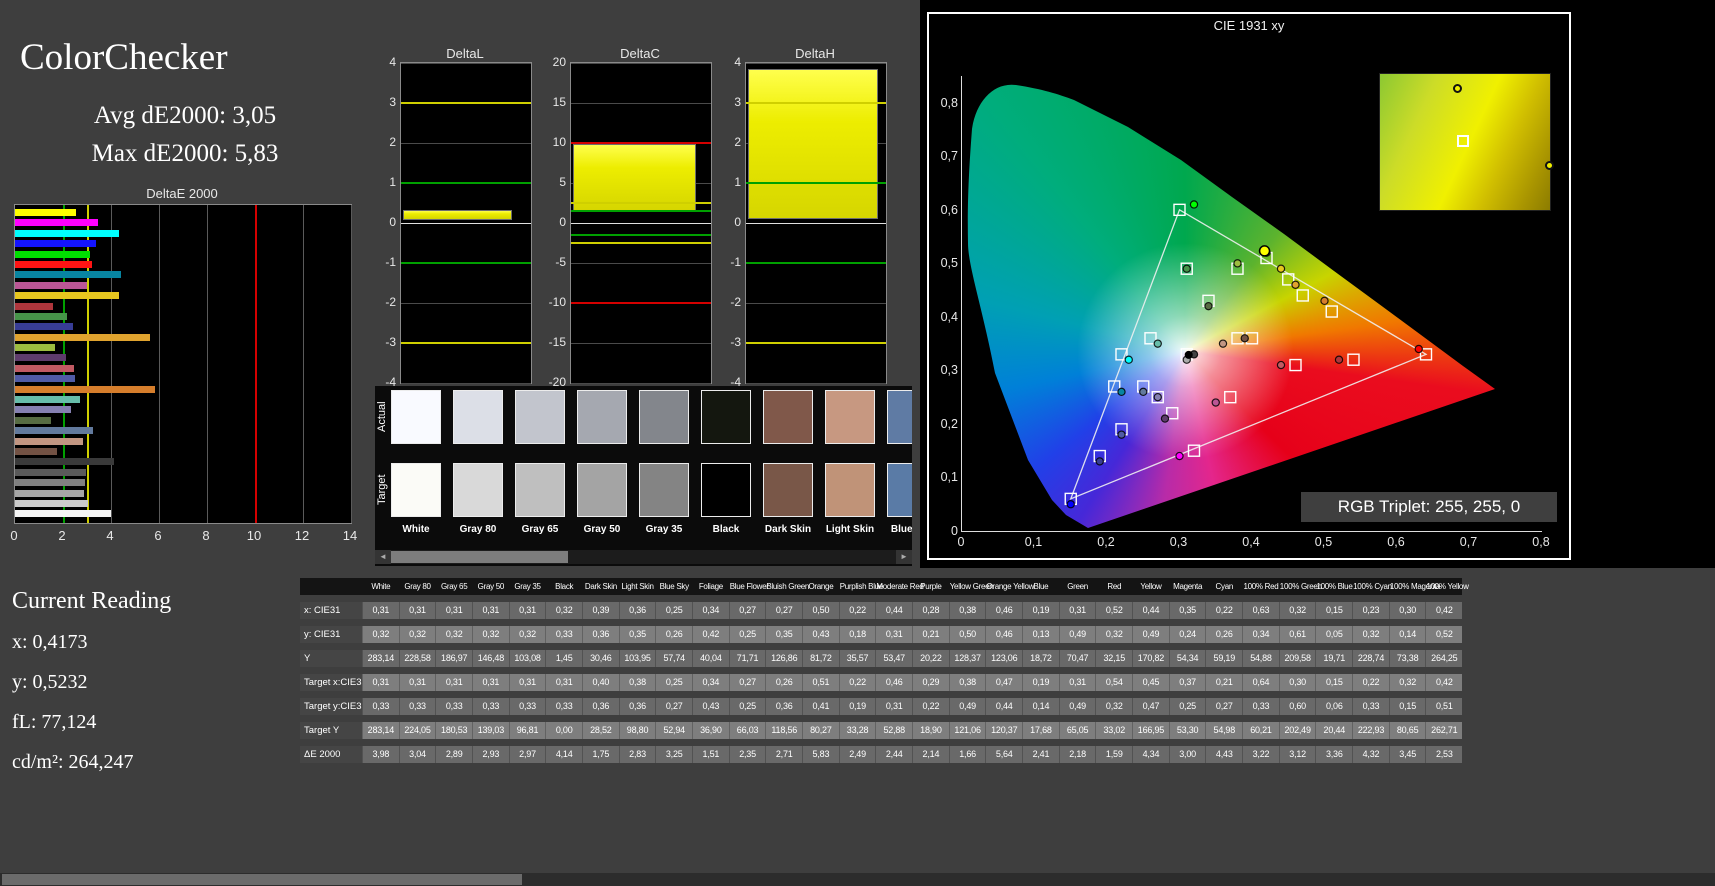 Image resolution: width=1715 pixels, height=886 pixels. I want to click on swatch-actual-blue-sky, so click(899, 417).